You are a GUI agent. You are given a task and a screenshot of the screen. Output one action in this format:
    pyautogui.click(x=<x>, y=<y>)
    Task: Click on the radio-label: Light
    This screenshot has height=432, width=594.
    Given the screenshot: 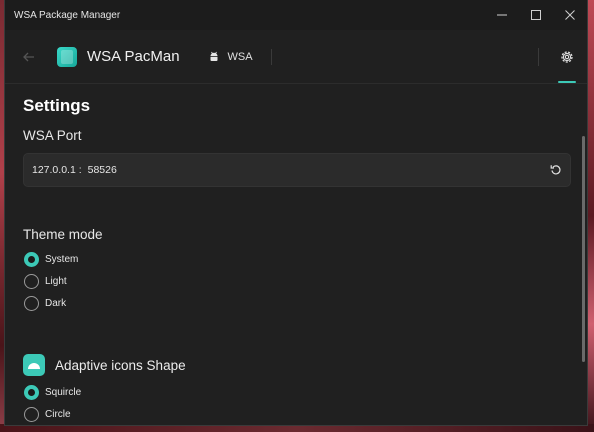 What is the action you would take?
    pyautogui.click(x=56, y=281)
    